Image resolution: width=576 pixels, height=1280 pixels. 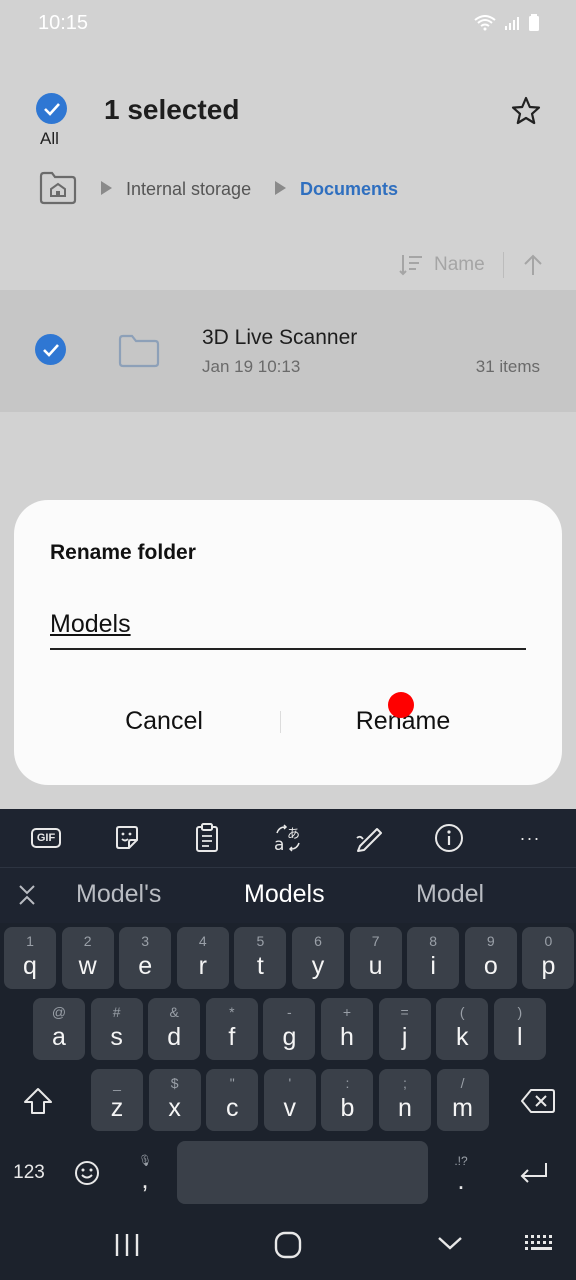 I want to click on key-b: :b, so click(x=347, y=1100).